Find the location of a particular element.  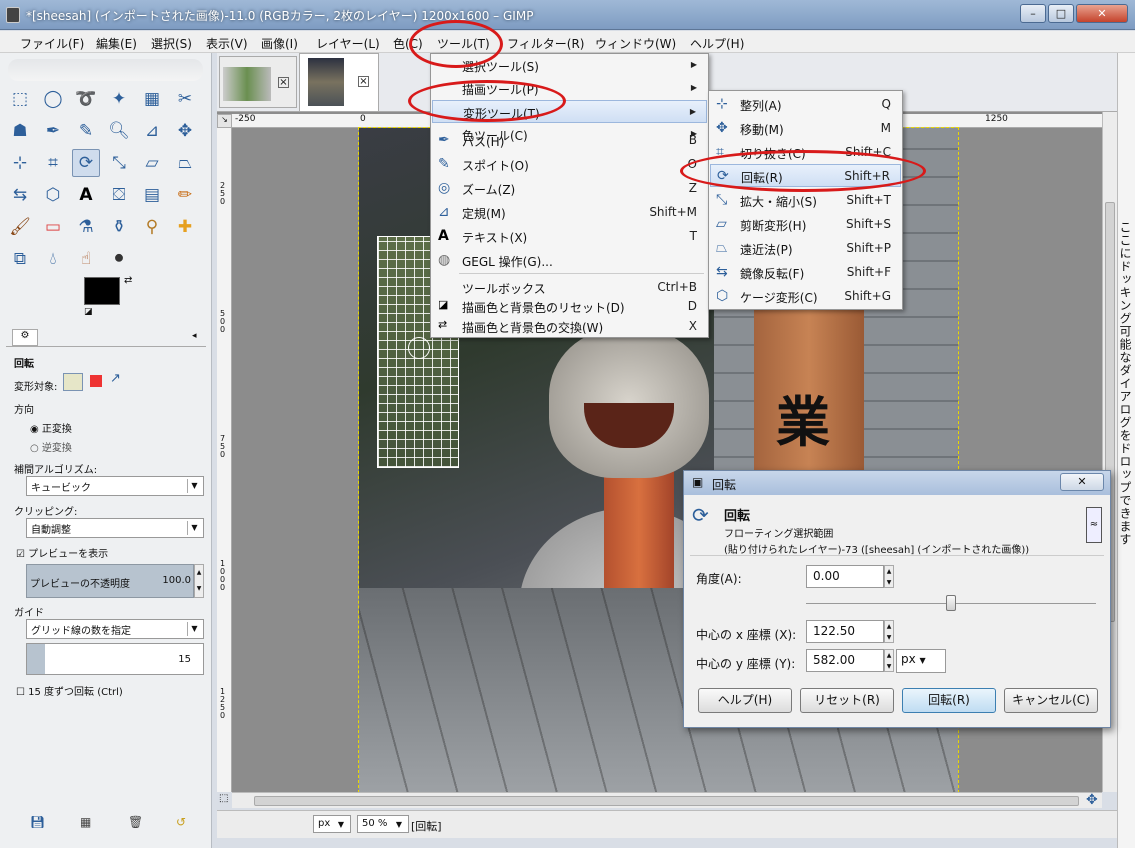

submenu-item-align: ⊹ 整列(A) Q is located at coordinates (805, 104).